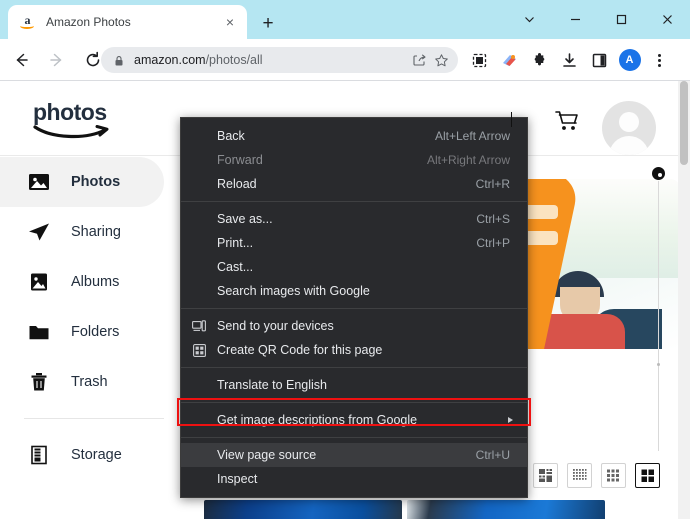  I want to click on sidebar-item-label: Storage, so click(96, 455).